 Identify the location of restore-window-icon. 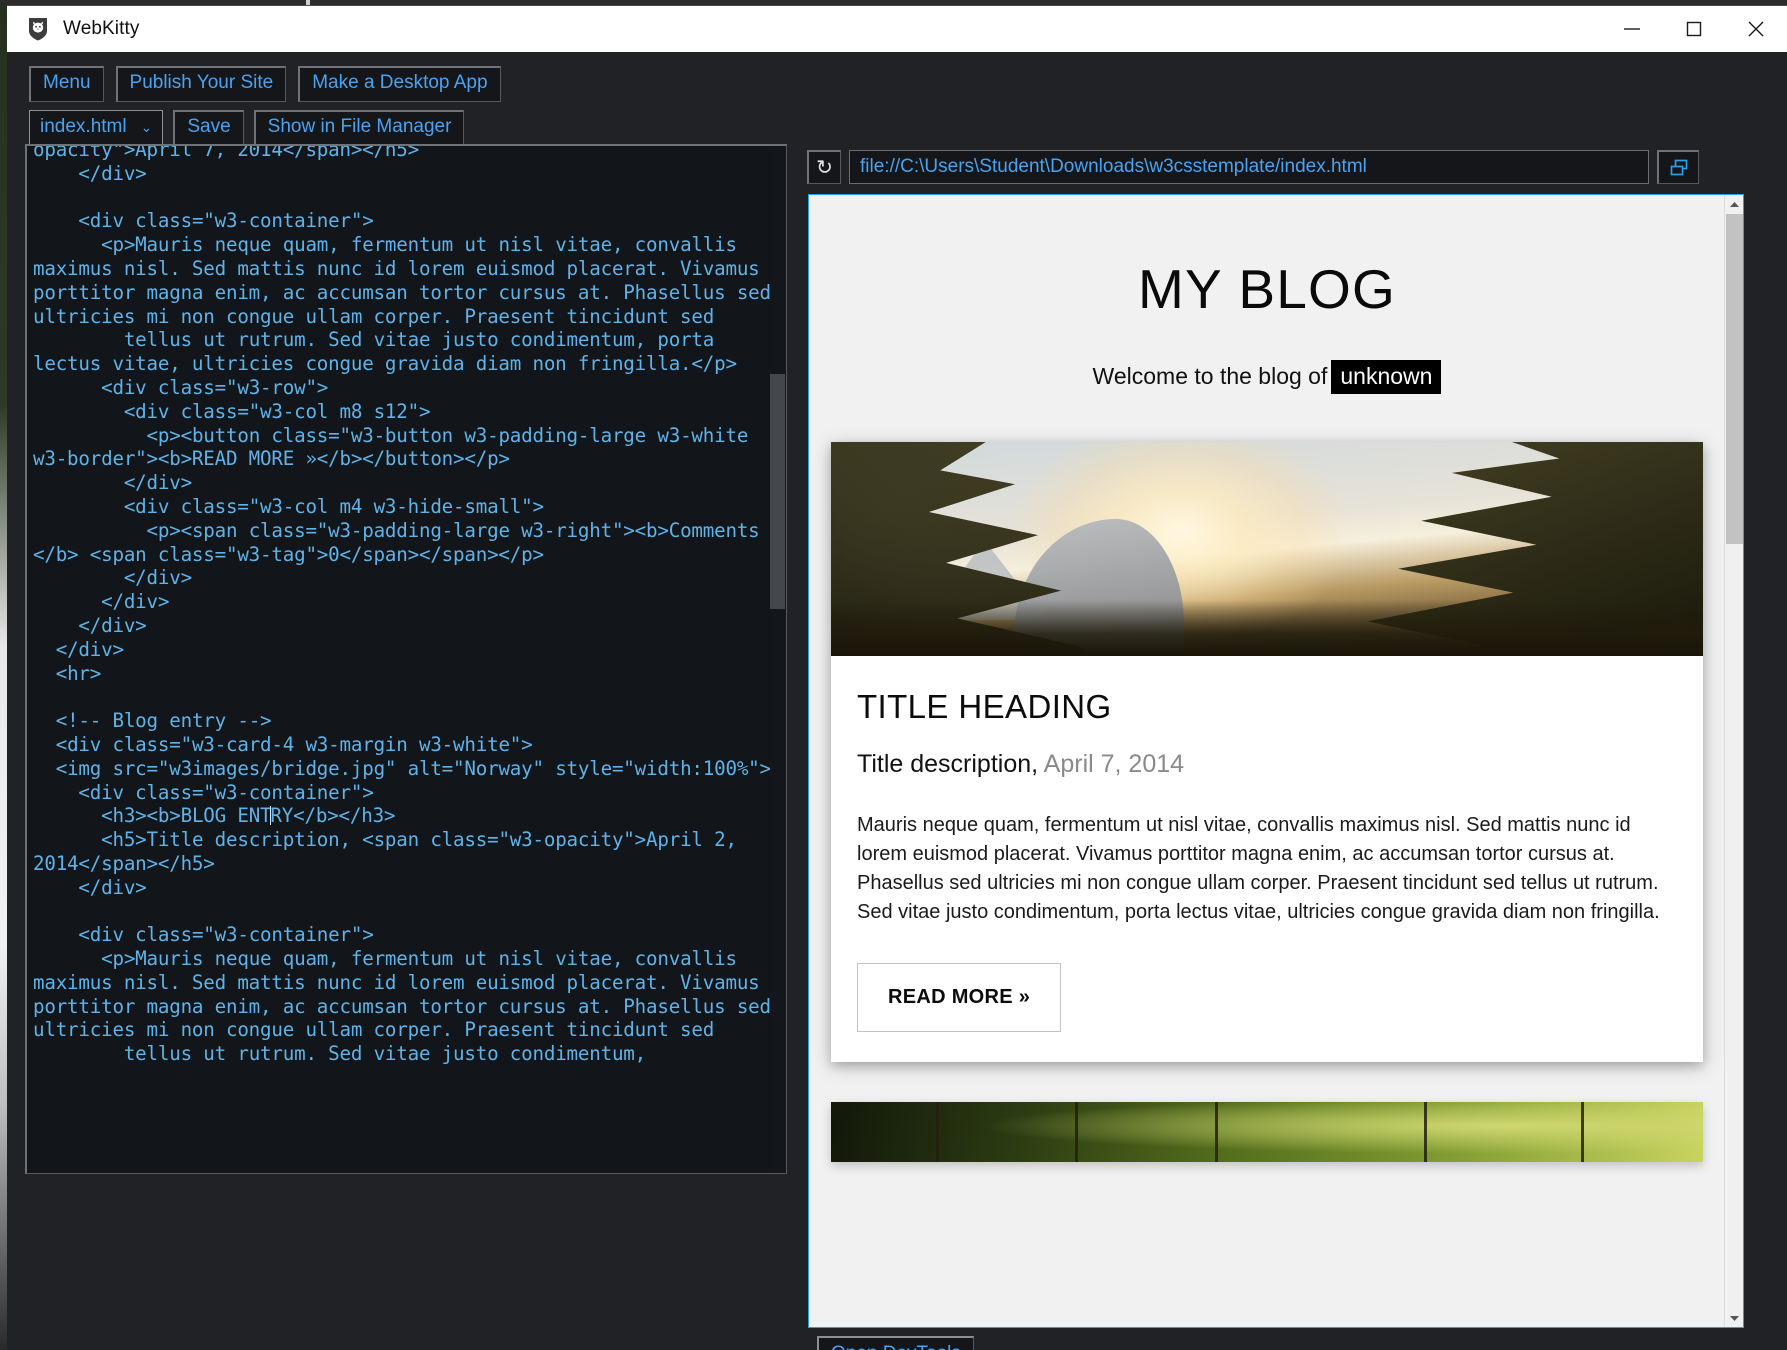
(1678, 167).